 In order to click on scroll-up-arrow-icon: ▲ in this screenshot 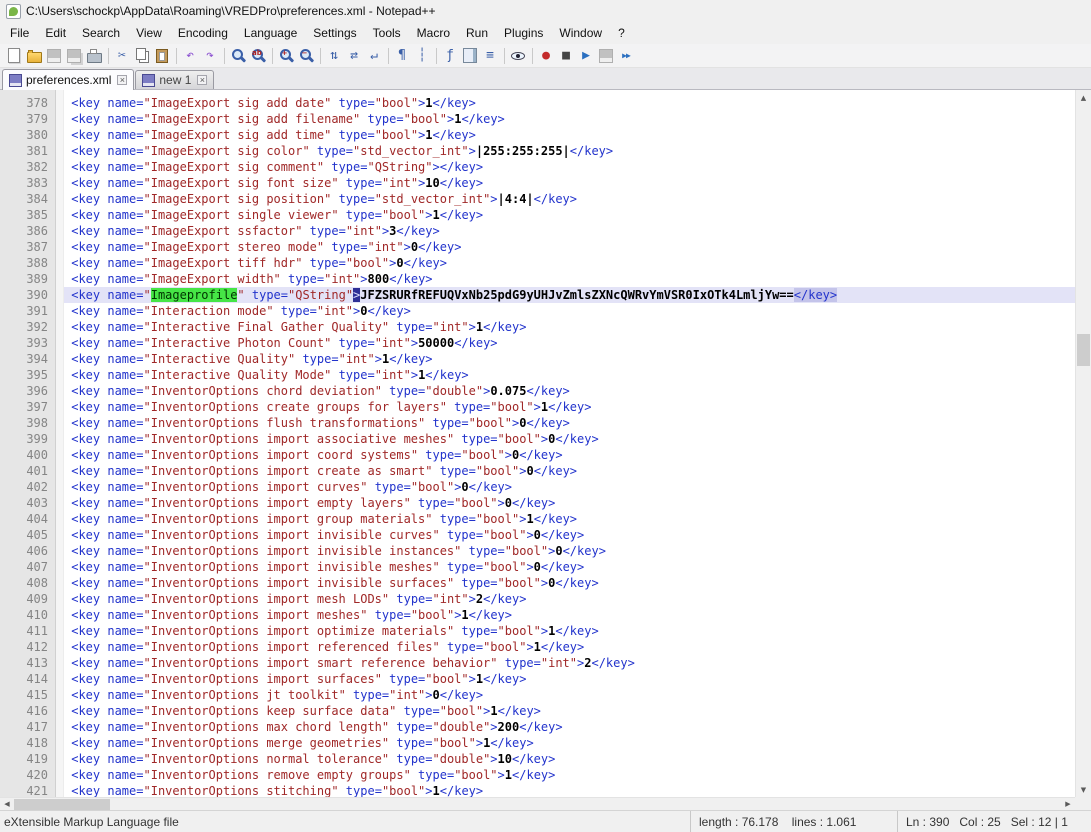, I will do `click(1083, 97)`.